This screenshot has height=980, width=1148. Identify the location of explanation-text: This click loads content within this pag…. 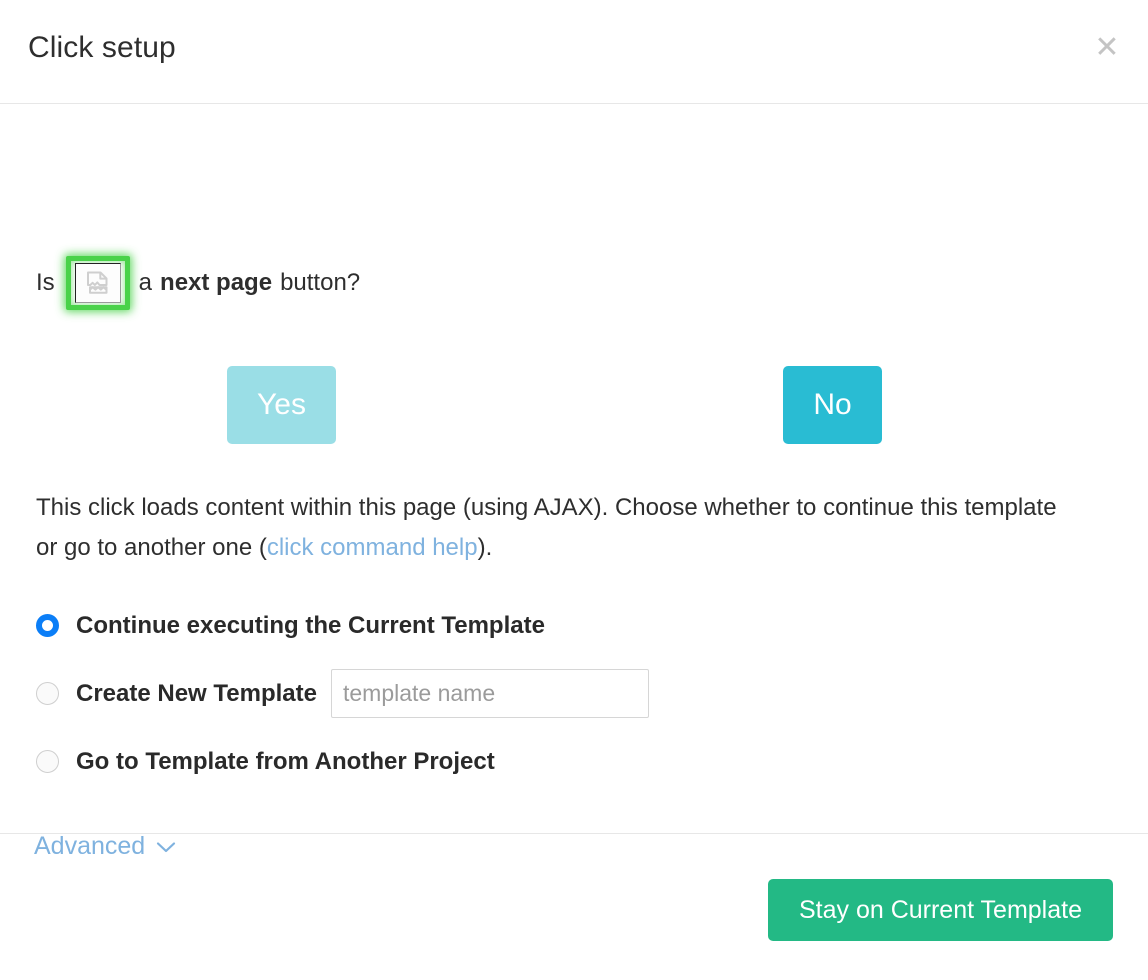
(558, 528).